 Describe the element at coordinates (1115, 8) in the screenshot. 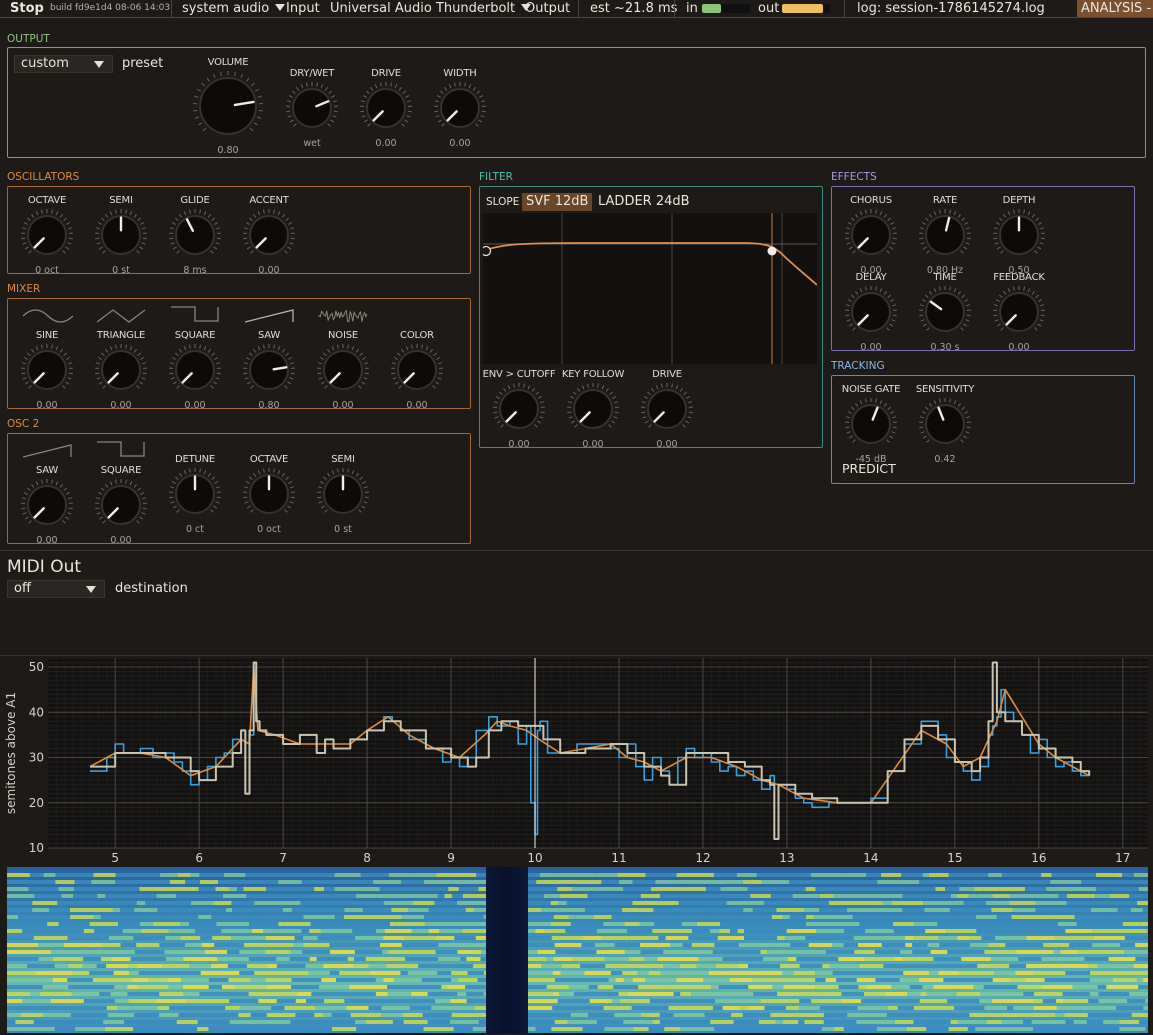

I see `analysis-toggle: ANALYSIS -` at that location.